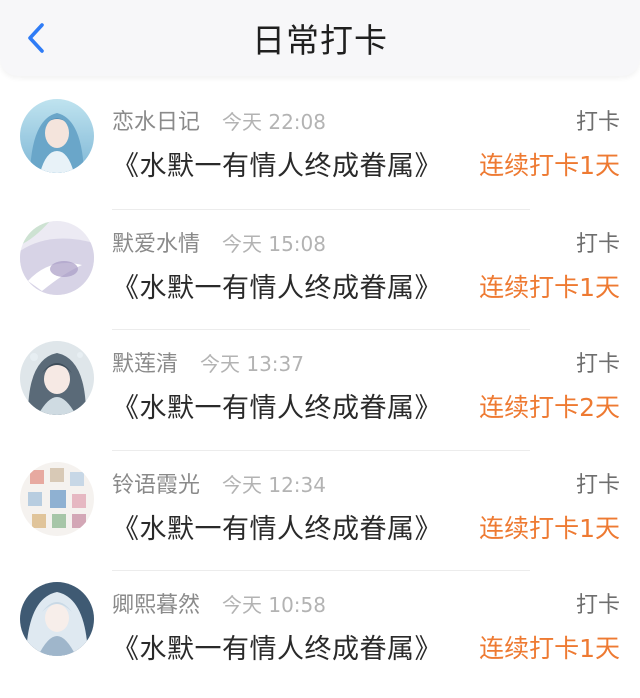 This screenshot has height=698, width=640. Describe the element at coordinates (549, 408) in the screenshot. I see `streak-badge: 连续打卡2天` at that location.